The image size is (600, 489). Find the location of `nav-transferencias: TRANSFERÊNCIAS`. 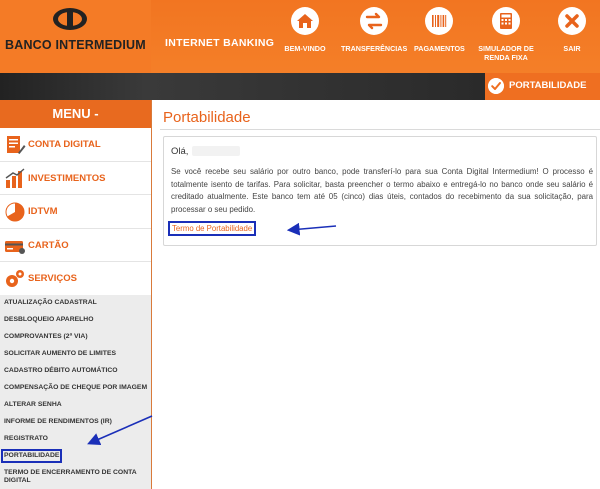

nav-transferencias: TRANSFERÊNCIAS is located at coordinates (374, 29).